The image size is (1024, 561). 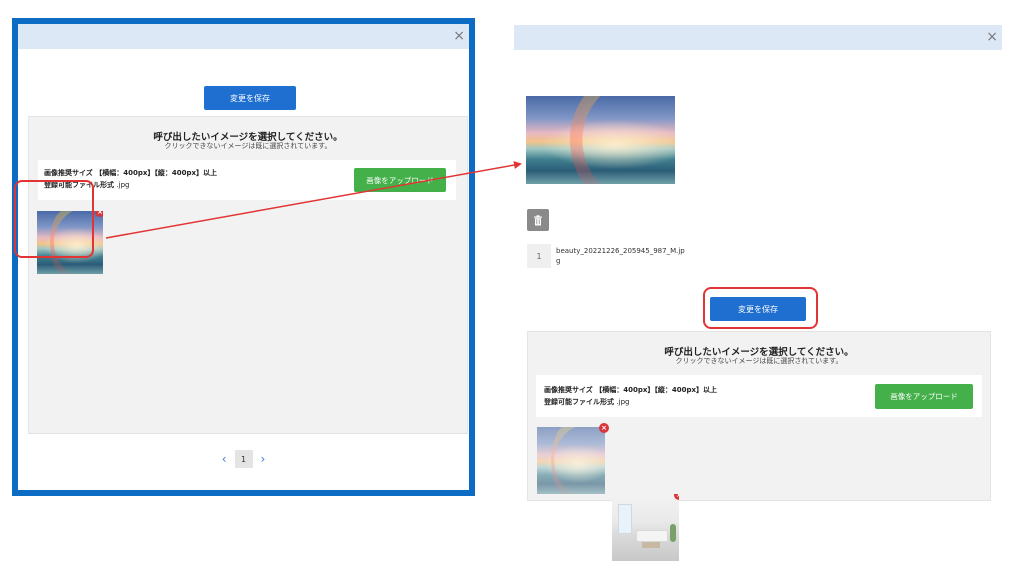 I want to click on trash-icon, so click(x=538, y=220).